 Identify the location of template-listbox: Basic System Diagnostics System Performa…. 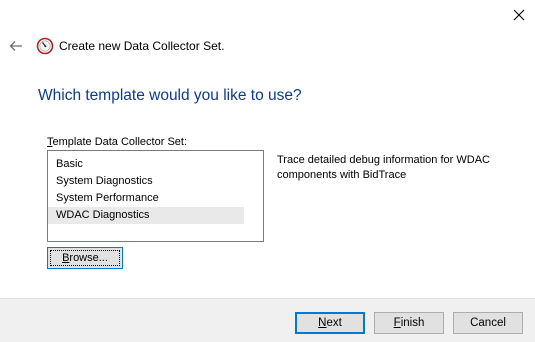
(155, 196).